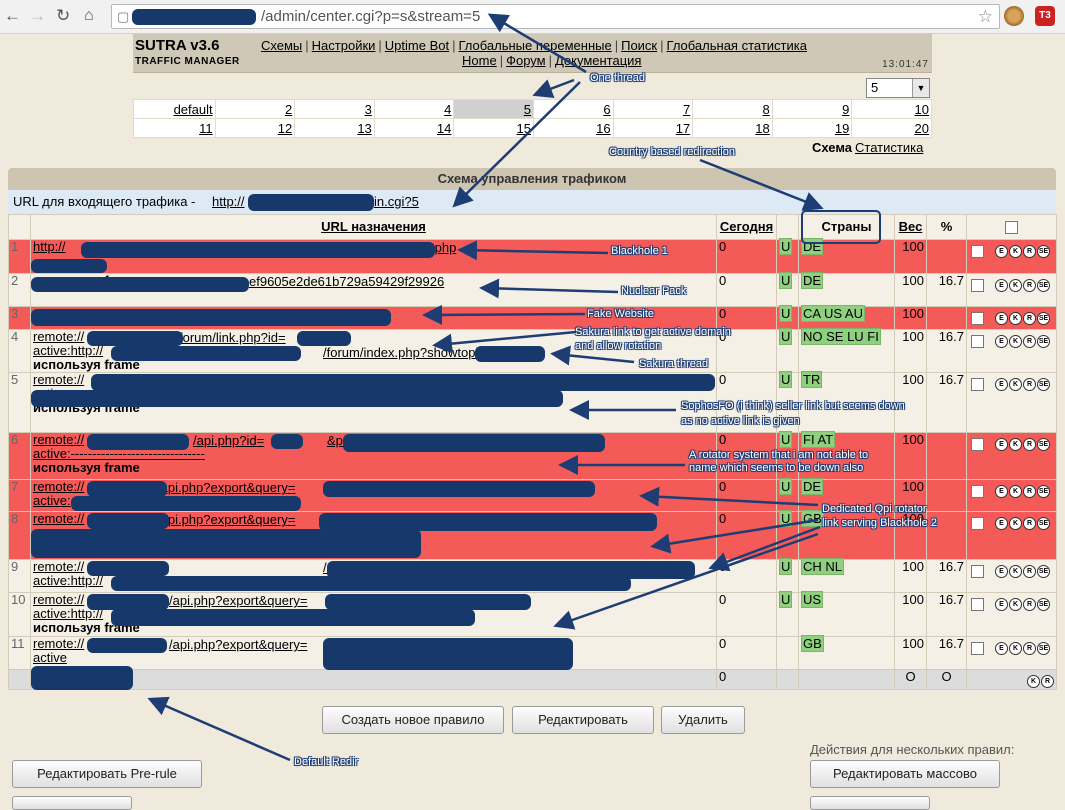 This screenshot has width=1065, height=810. What do you see at coordinates (639, 251) in the screenshot?
I see `annotation-blackhole1: Blackhole 1` at bounding box center [639, 251].